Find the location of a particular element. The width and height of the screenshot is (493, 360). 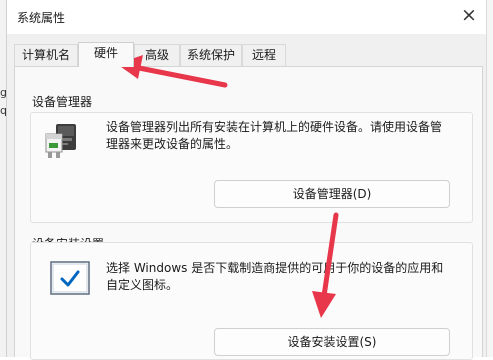

device-manager-group-label: 设备管理器 is located at coordinates (62, 102).